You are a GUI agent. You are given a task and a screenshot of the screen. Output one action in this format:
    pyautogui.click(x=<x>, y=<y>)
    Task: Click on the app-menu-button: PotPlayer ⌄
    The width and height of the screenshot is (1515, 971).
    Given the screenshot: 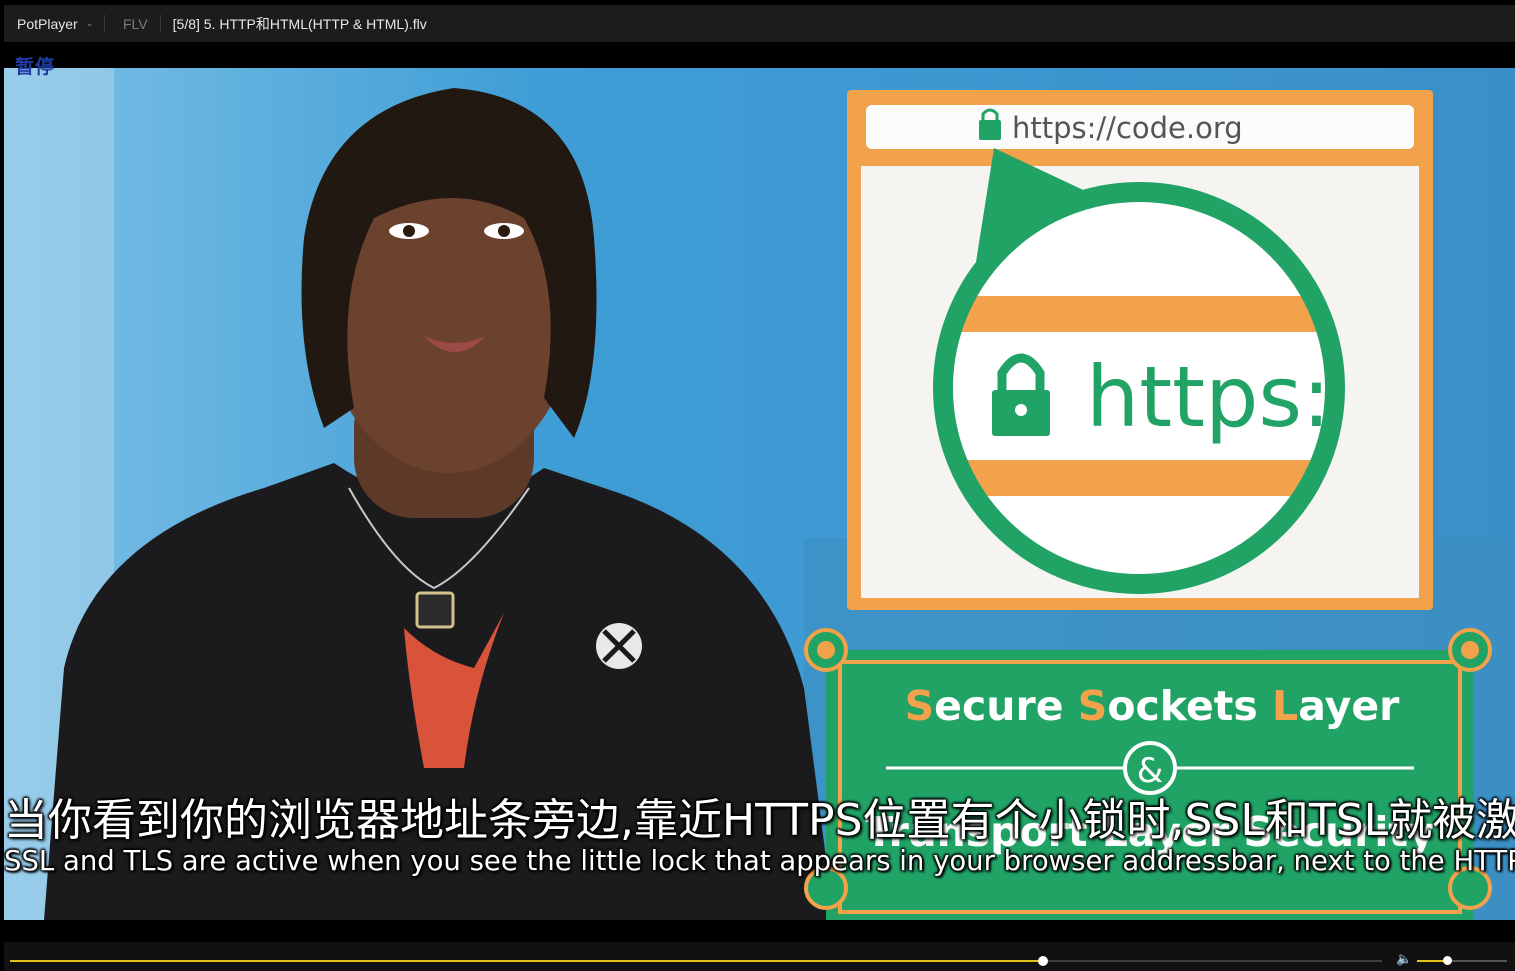 What is the action you would take?
    pyautogui.click(x=54, y=23)
    